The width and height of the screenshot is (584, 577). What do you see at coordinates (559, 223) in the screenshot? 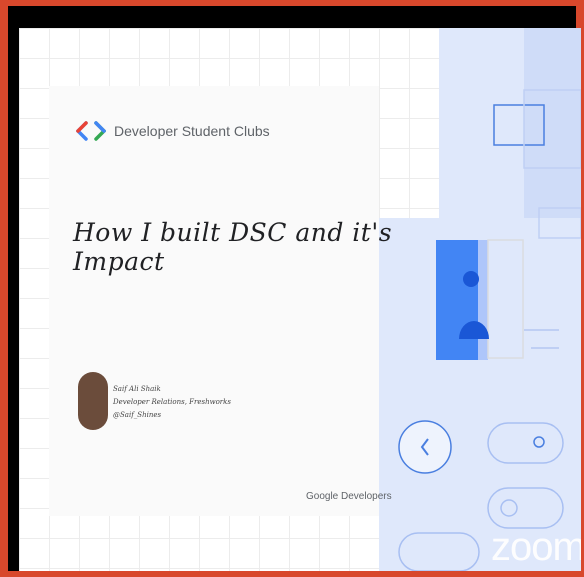
I see `deco-rect-mid` at bounding box center [559, 223].